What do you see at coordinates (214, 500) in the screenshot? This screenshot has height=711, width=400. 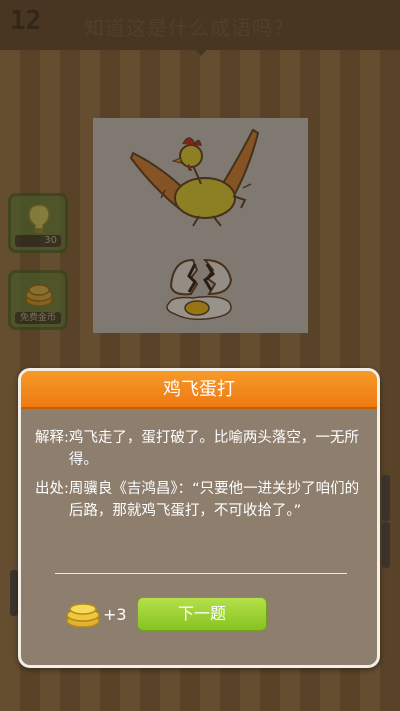 I see `source-text: 周骥良《吉鸿昌》：“只要他一进关抄了咱们的后路，那就鸡飞蛋打，不可收拾了。”` at bounding box center [214, 500].